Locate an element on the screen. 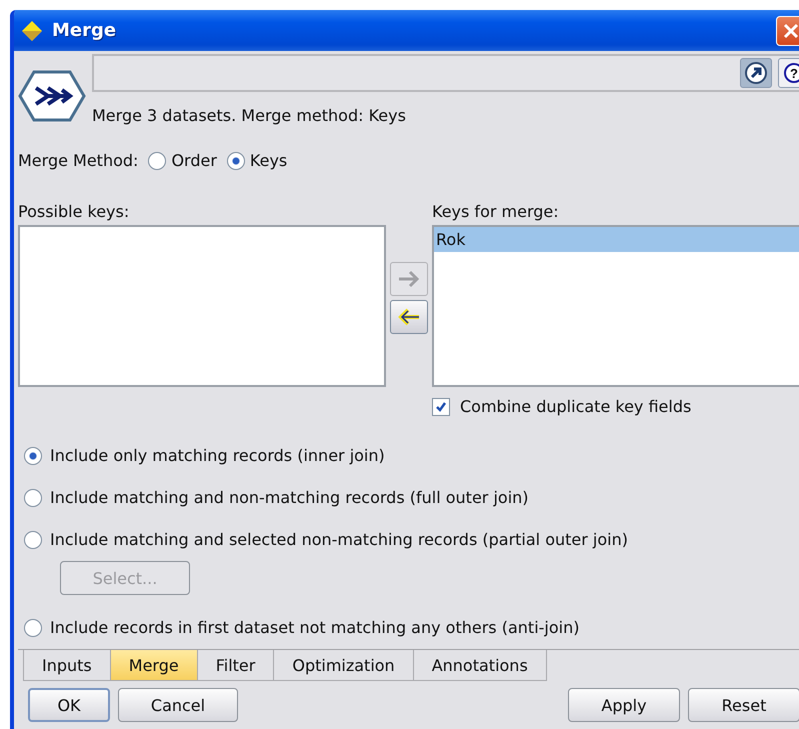 This screenshot has width=799, height=729. radio-label: Include matching and non-matching records (full outer join) is located at coordinates (289, 497).